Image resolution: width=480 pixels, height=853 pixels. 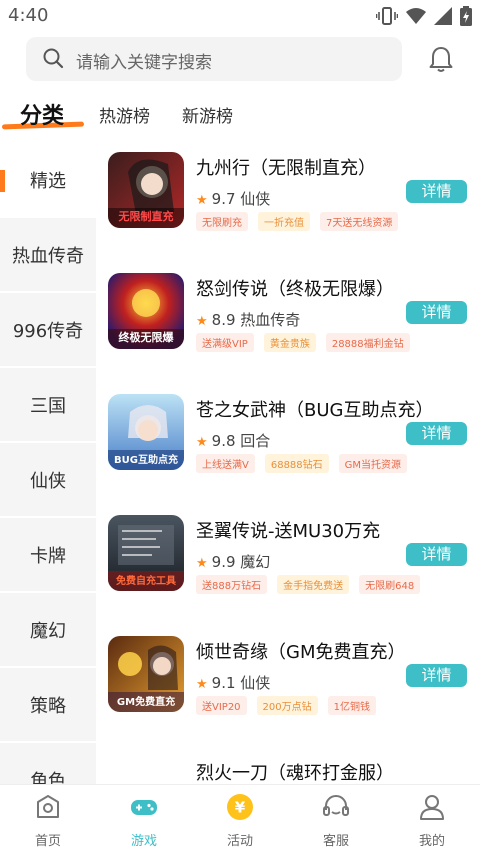 I want to click on active-marker, so click(x=2, y=181).